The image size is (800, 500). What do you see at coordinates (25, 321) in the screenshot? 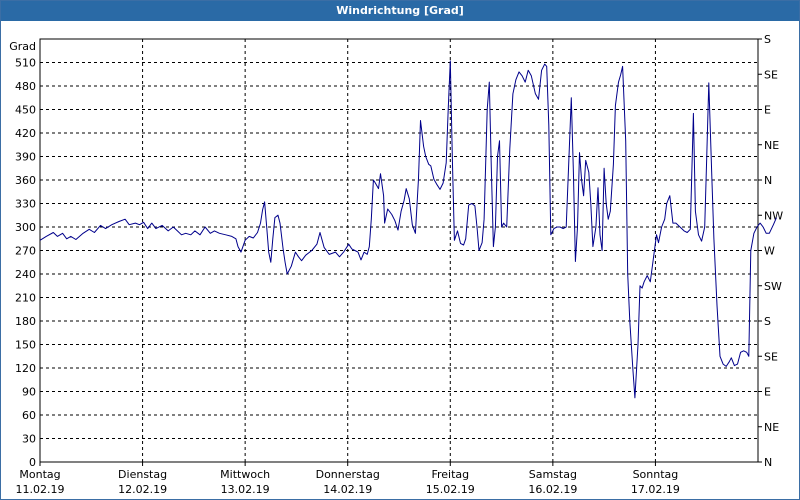
I see `y-tick-label: 180` at bounding box center [25, 321].